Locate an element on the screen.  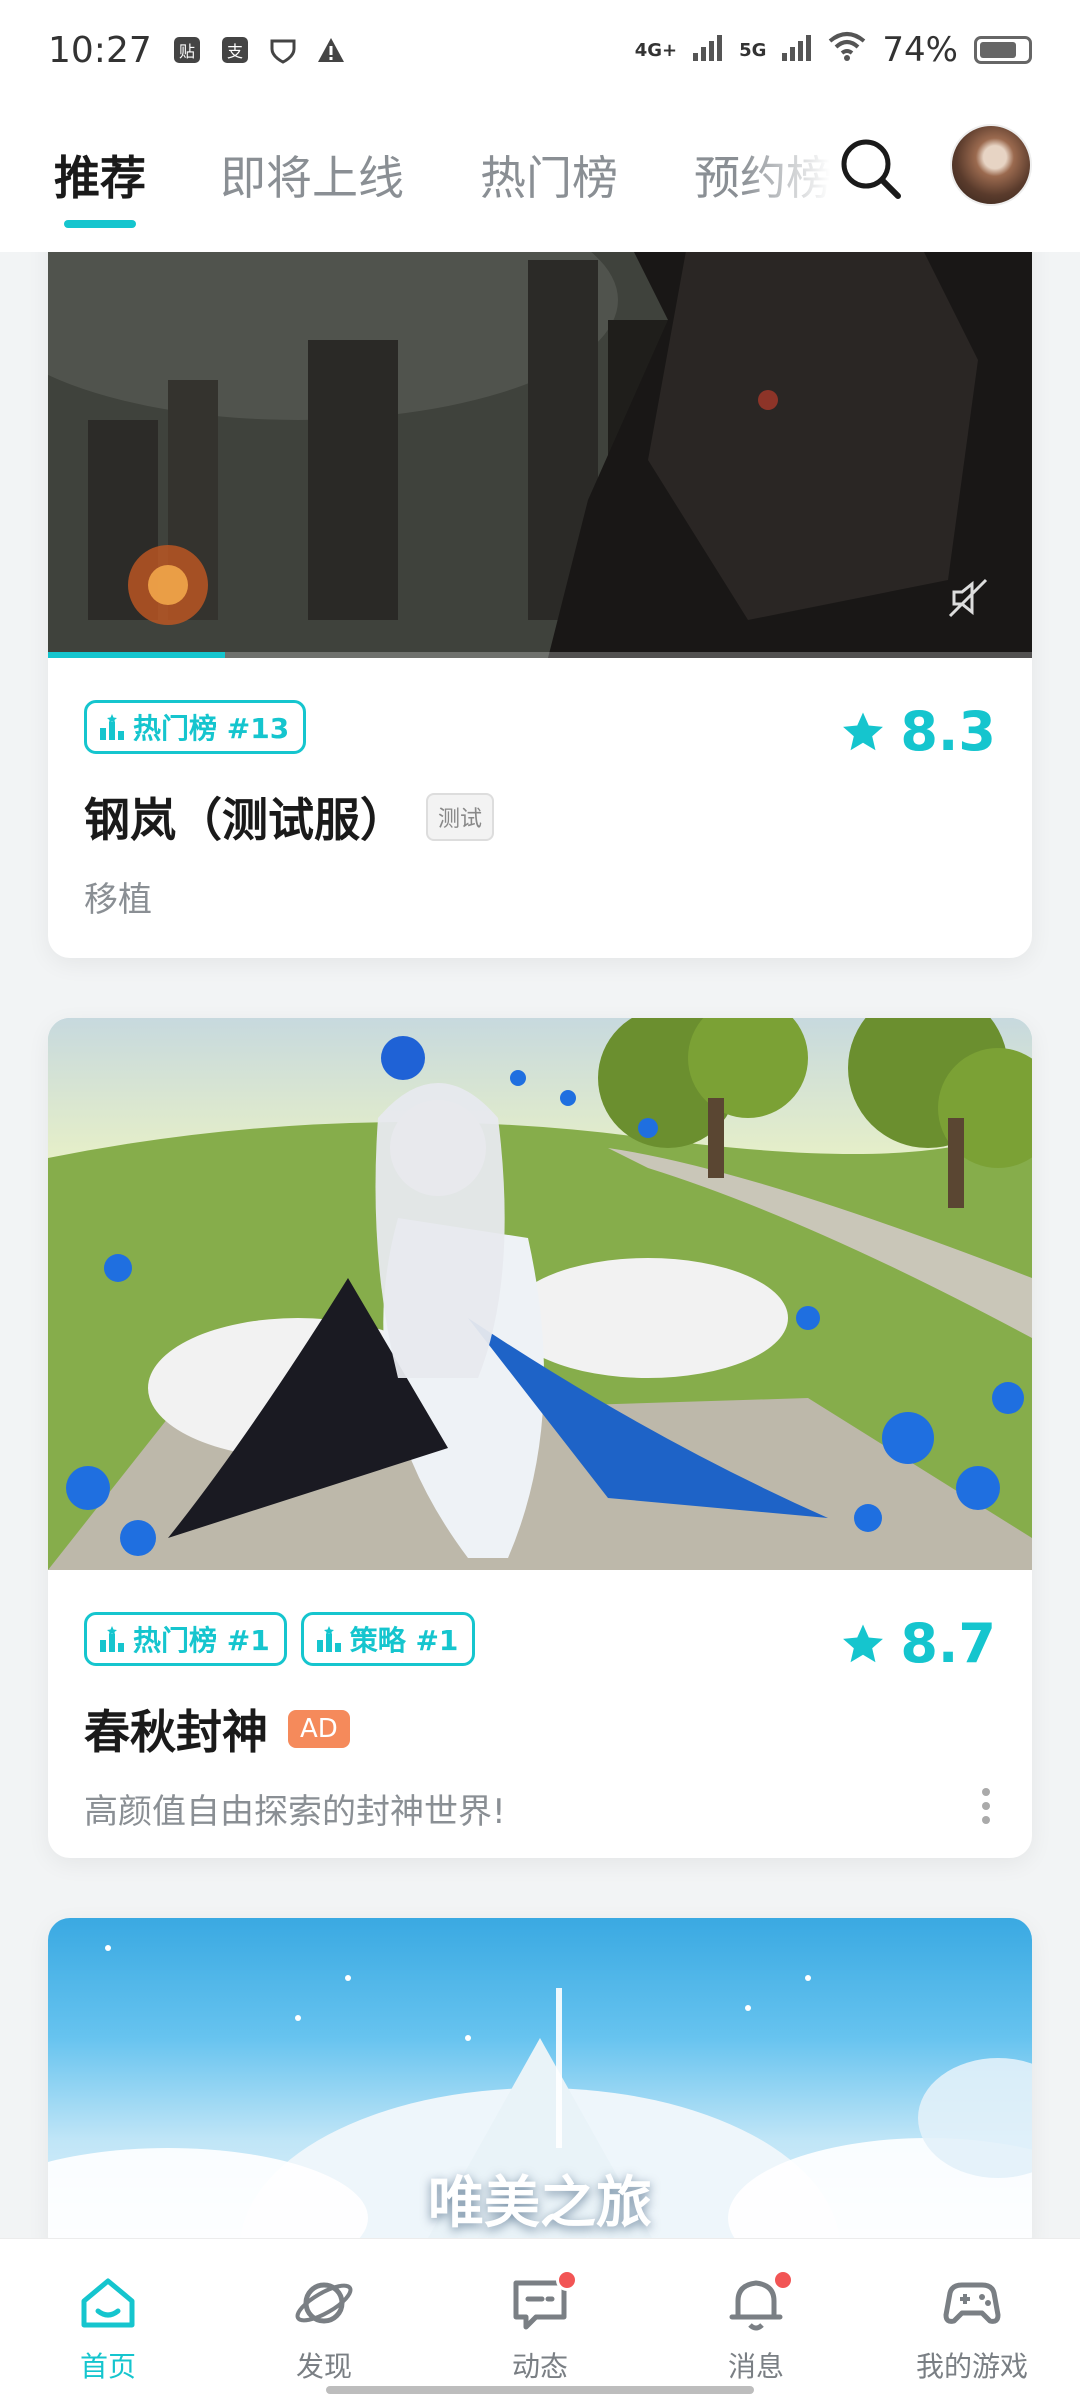
game-title: 钢岚（测试服） is located at coordinates (245, 817).